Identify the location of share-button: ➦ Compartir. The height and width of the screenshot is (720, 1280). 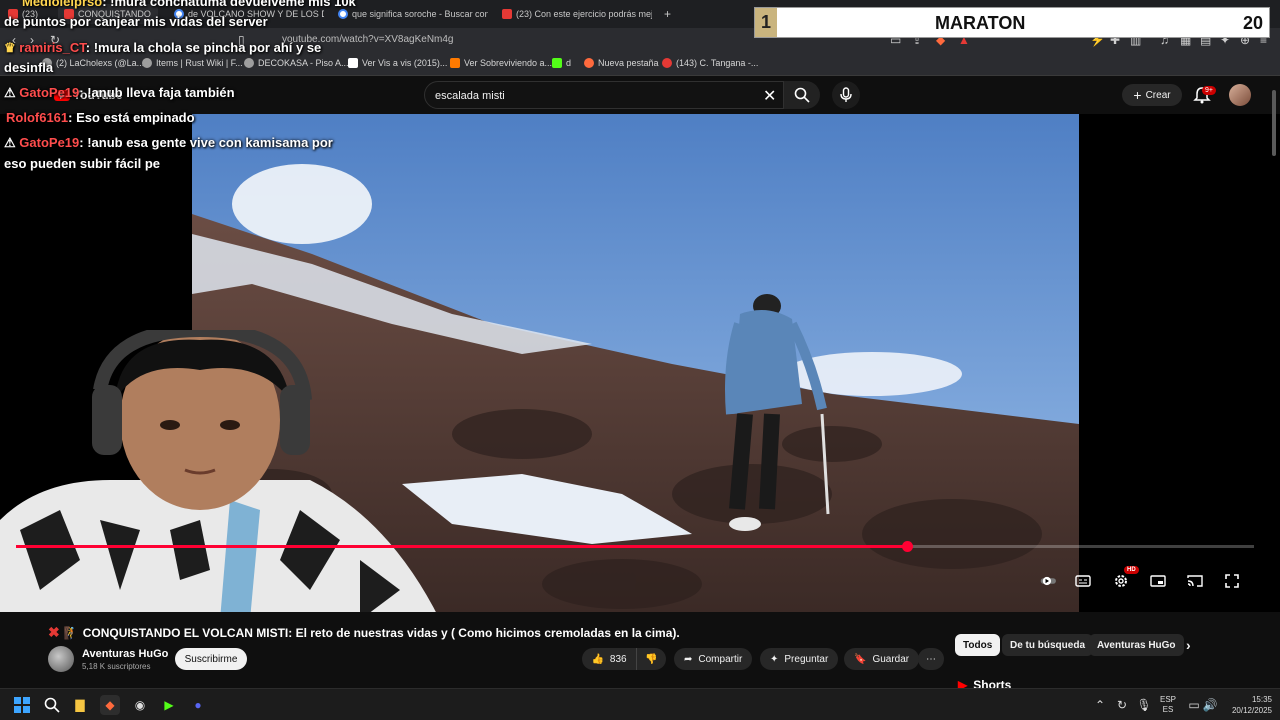
(713, 659).